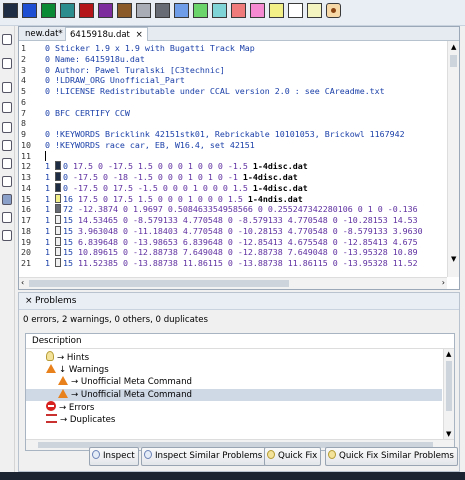  What do you see at coordinates (234, 370) in the screenshot?
I see `problem-row: ↓ Warnings` at bounding box center [234, 370].